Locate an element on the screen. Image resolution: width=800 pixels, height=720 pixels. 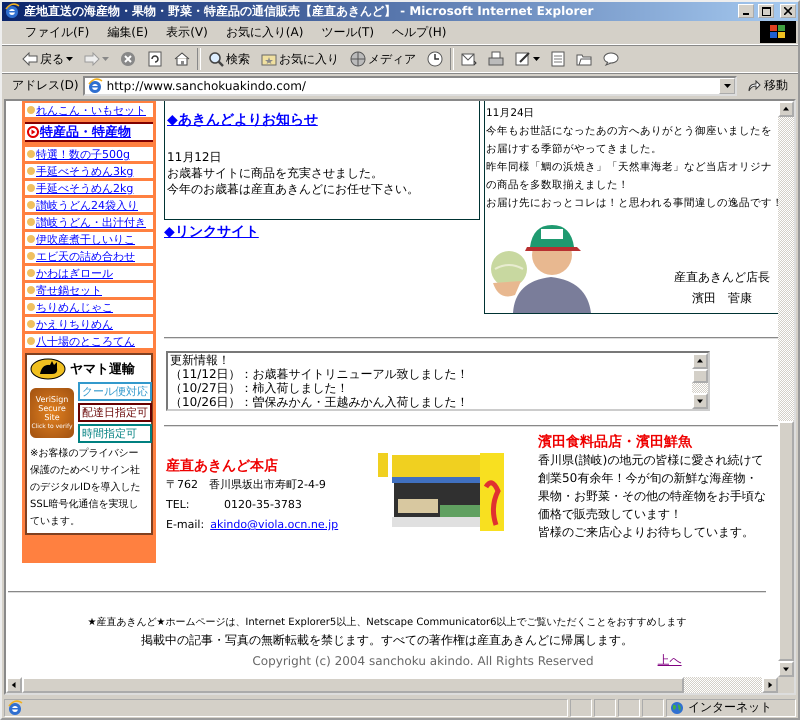
maximize-icon is located at coordinates (766, 11).